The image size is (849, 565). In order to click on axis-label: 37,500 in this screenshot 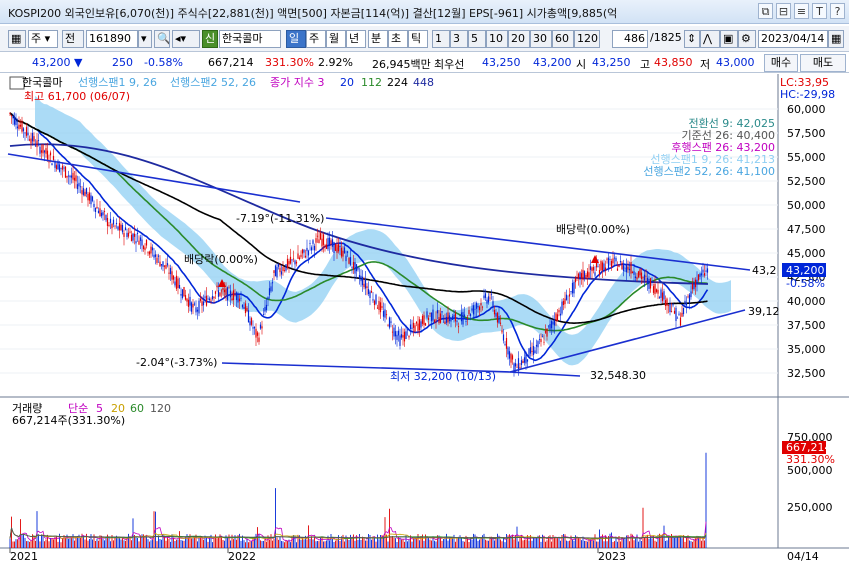, I will do `click(806, 325)`.